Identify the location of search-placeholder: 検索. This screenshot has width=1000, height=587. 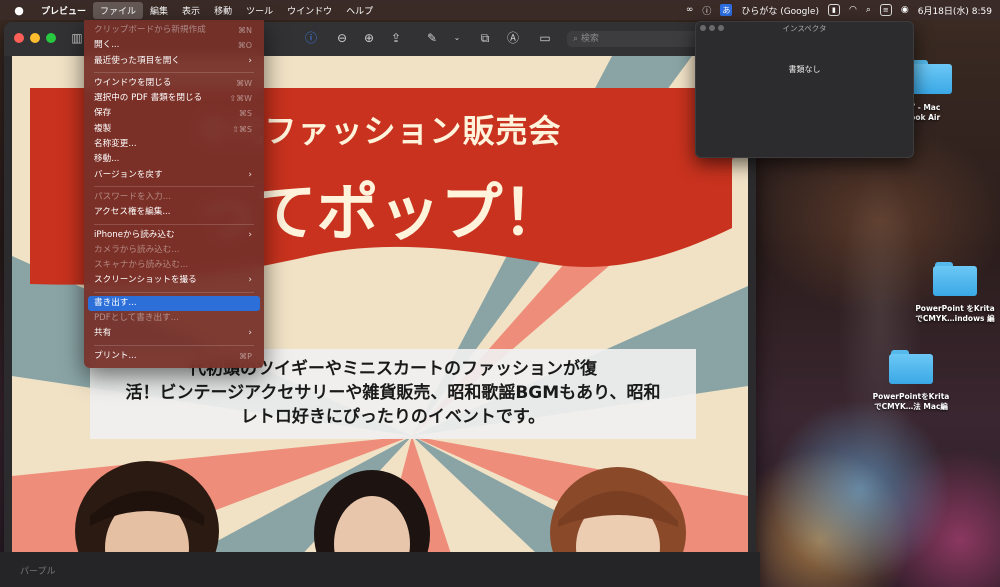
(589, 39).